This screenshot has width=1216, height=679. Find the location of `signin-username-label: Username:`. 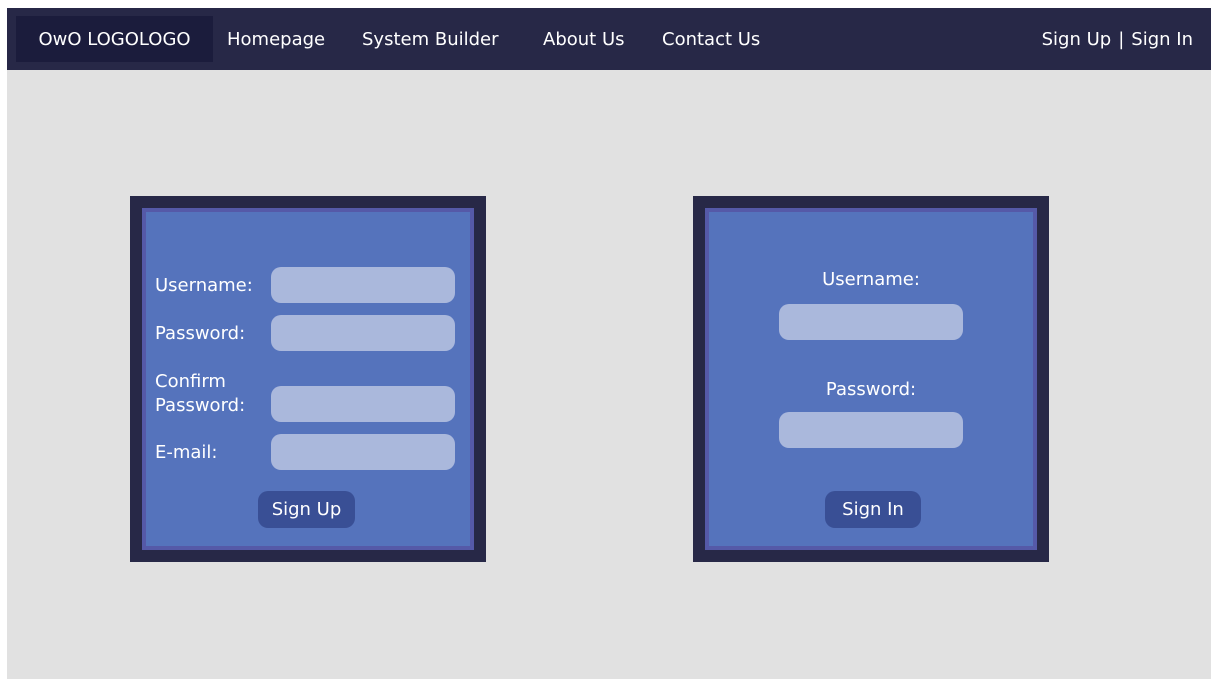

signin-username-label: Username: is located at coordinates (871, 279).